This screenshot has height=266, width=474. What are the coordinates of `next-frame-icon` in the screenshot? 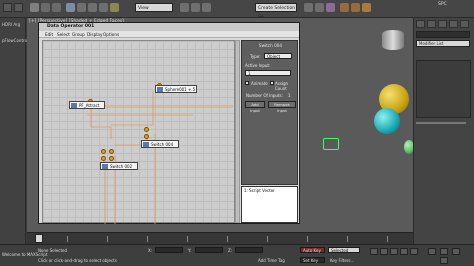 It's located at (404, 251).